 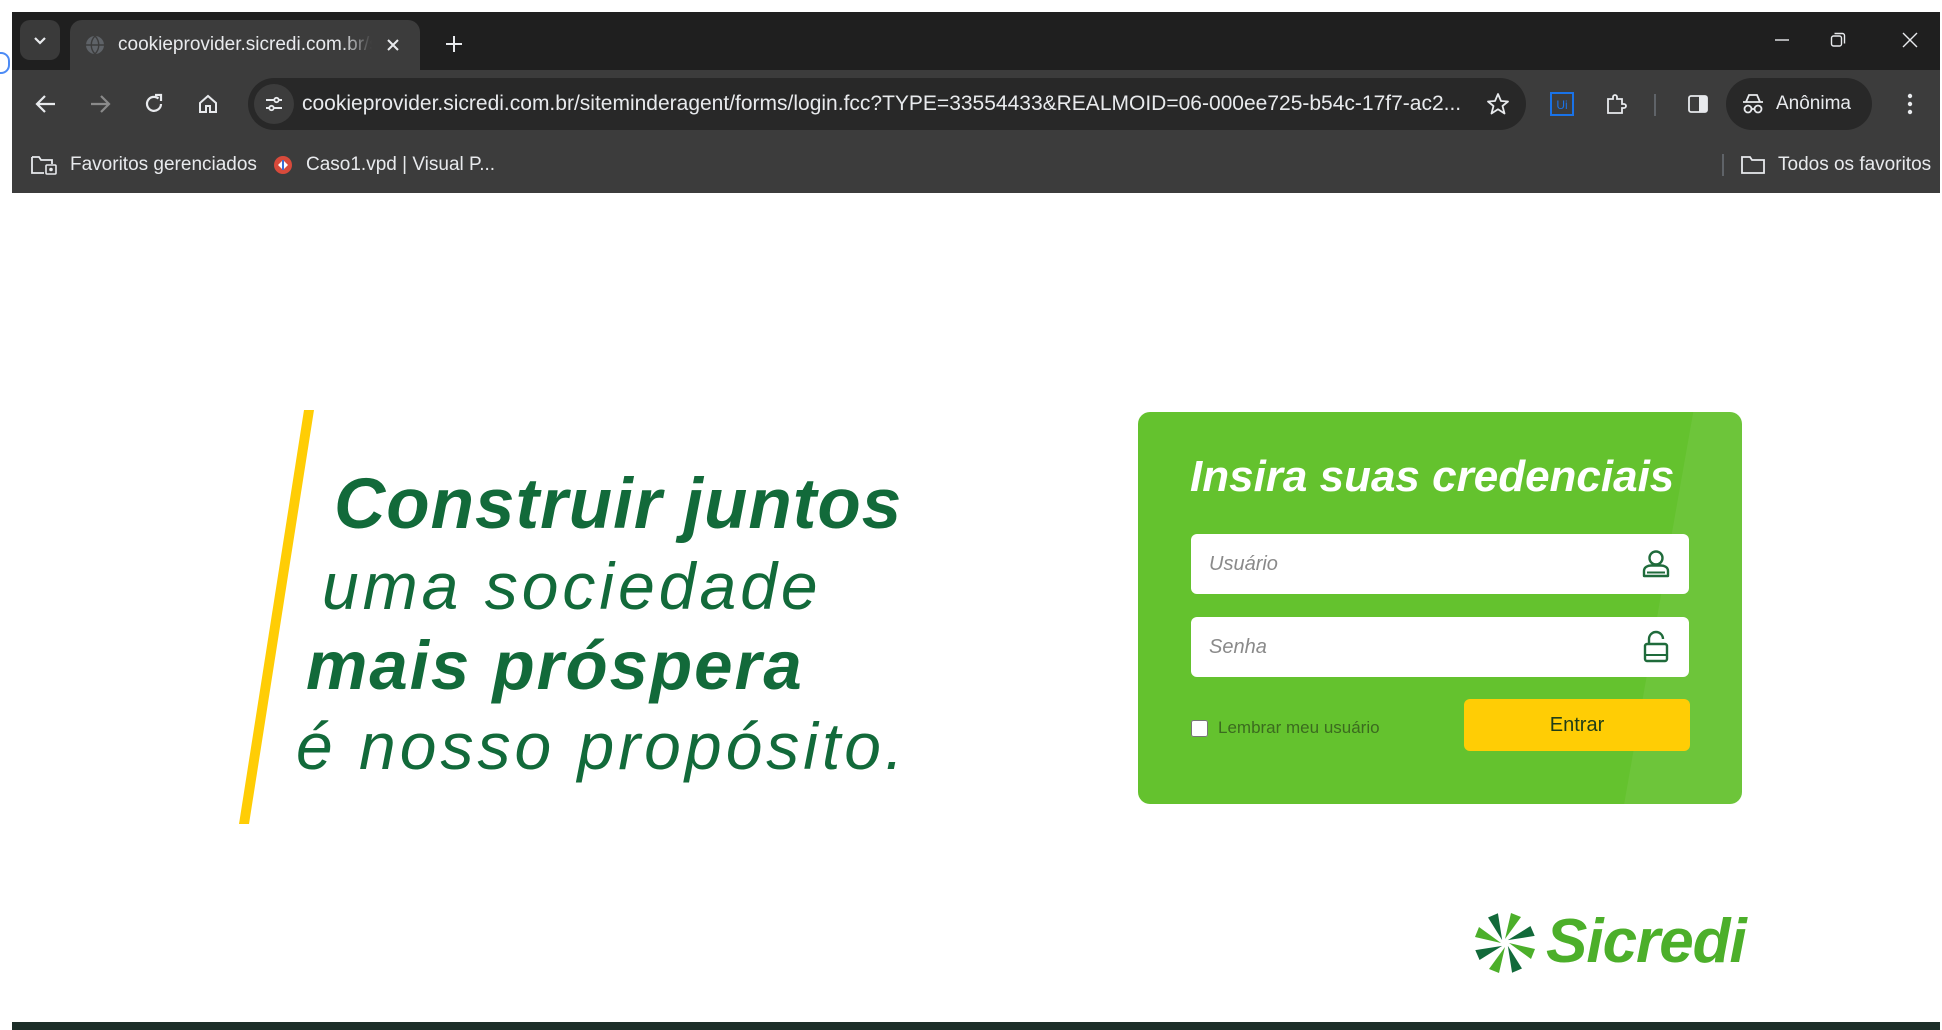 I want to click on uipath-extension-icon: Ui, so click(x=1562, y=104).